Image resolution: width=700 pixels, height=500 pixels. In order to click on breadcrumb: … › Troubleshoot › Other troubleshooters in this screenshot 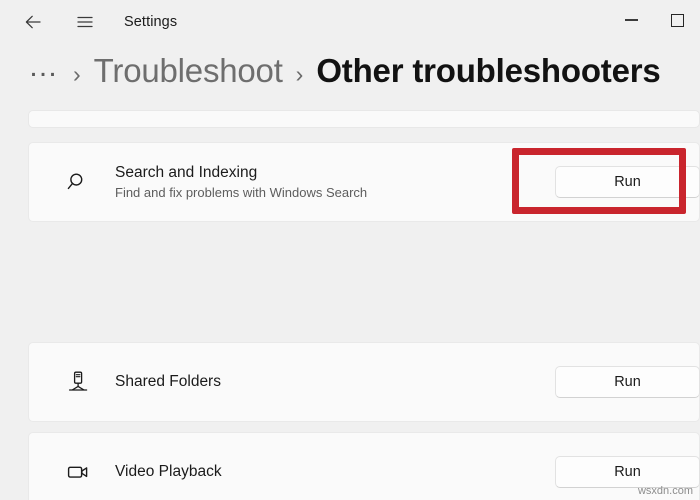, I will do `click(350, 77)`.